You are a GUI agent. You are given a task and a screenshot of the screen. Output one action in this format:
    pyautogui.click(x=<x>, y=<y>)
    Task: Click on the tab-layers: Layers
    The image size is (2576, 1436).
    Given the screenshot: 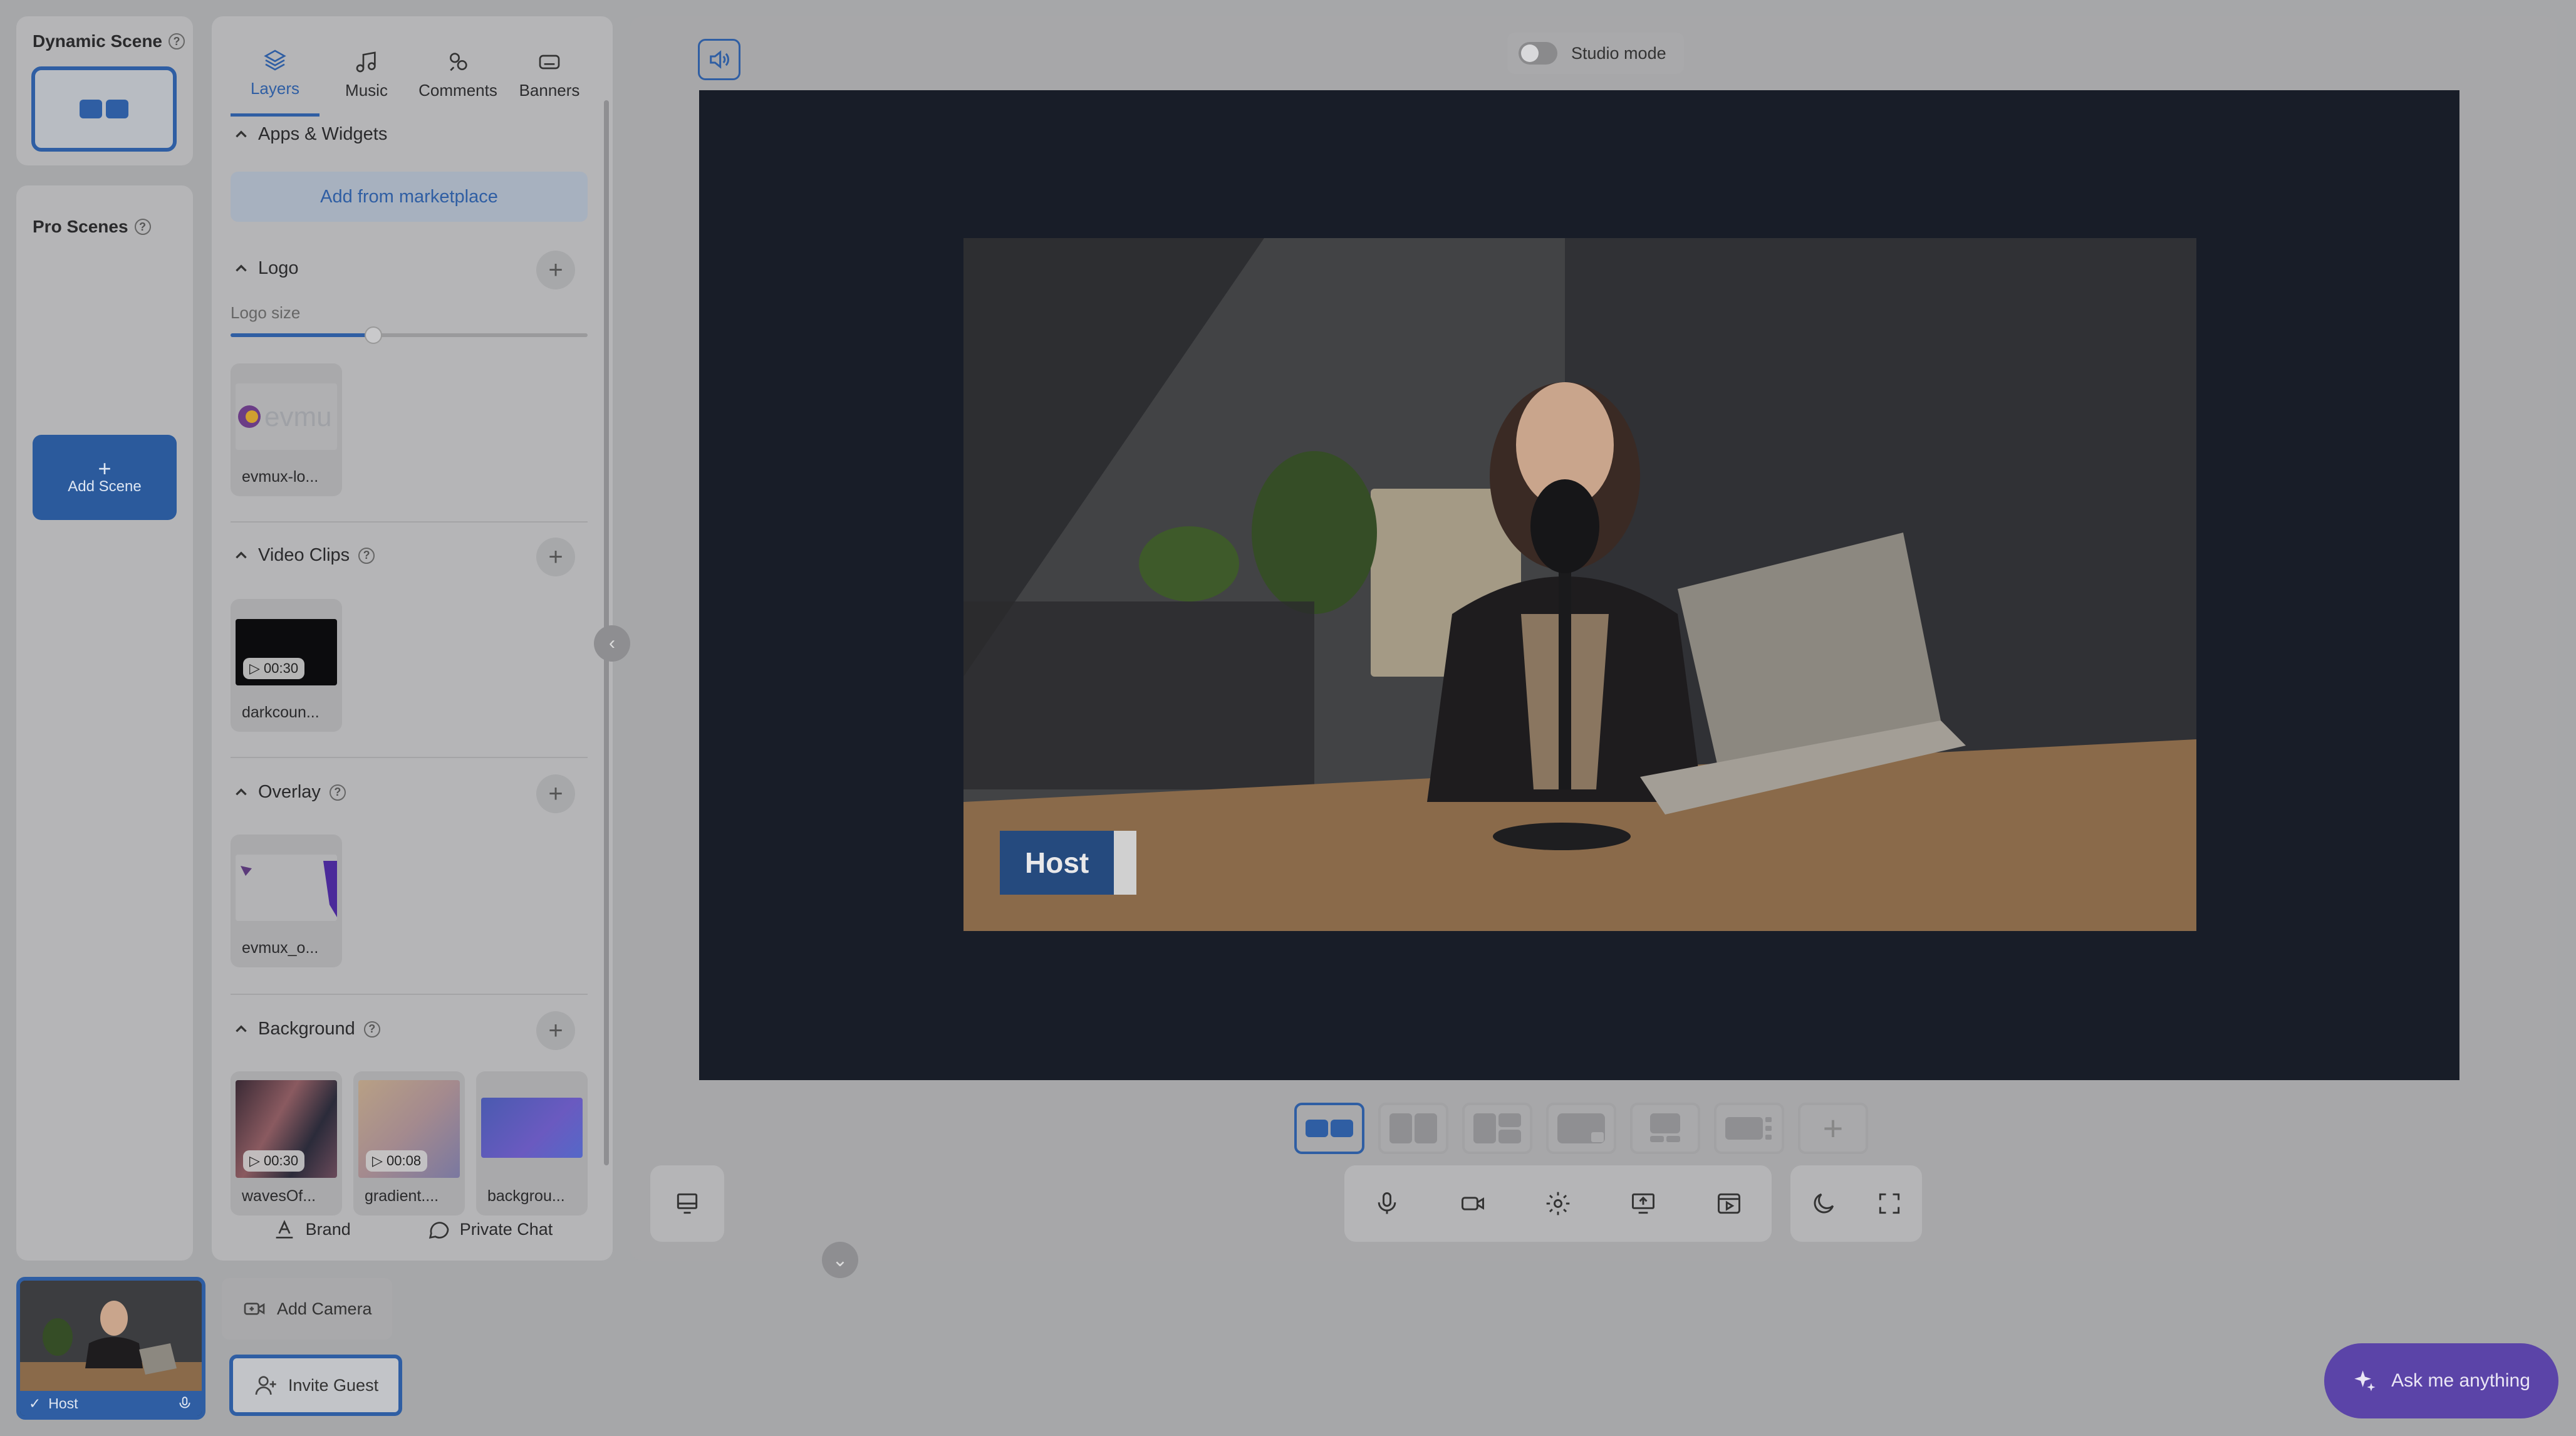 What is the action you would take?
    pyautogui.click(x=275, y=75)
    